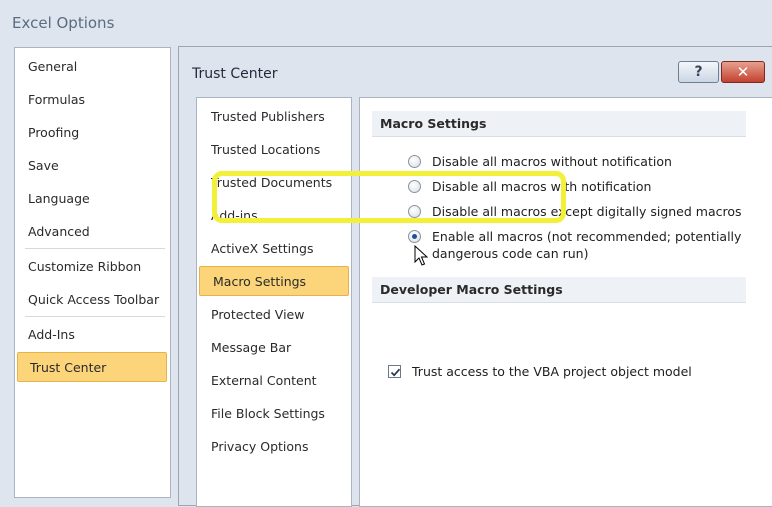 This screenshot has width=772, height=507. I want to click on highlight-ring, so click(389, 197).